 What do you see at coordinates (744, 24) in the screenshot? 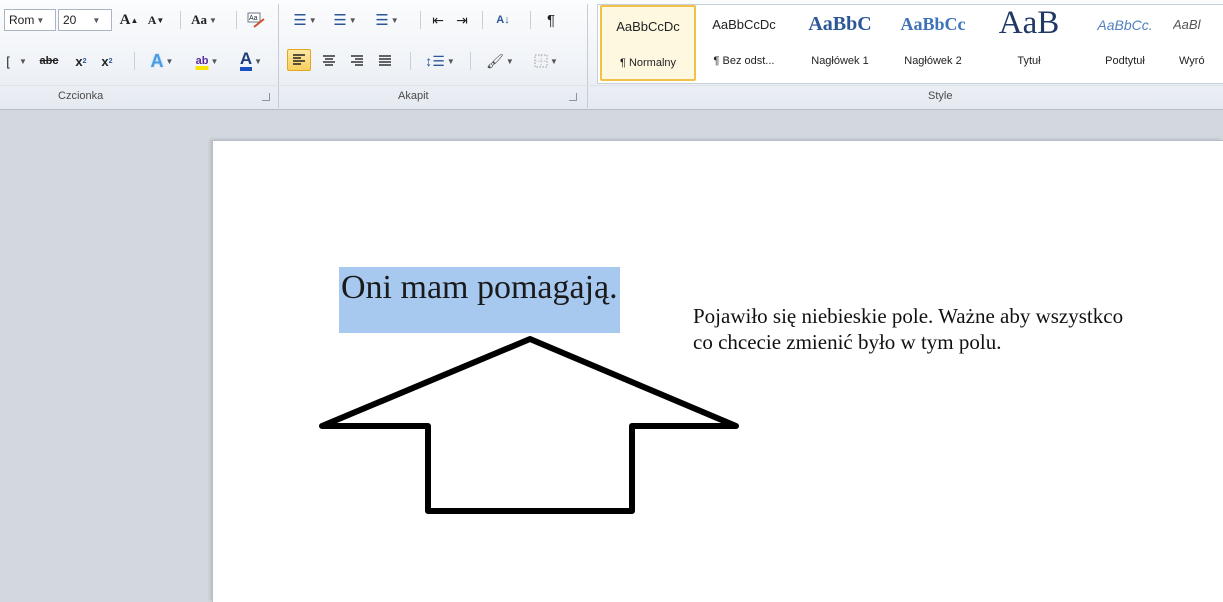
I see `style-no-spacing-sample: AaBbCcDc` at bounding box center [744, 24].